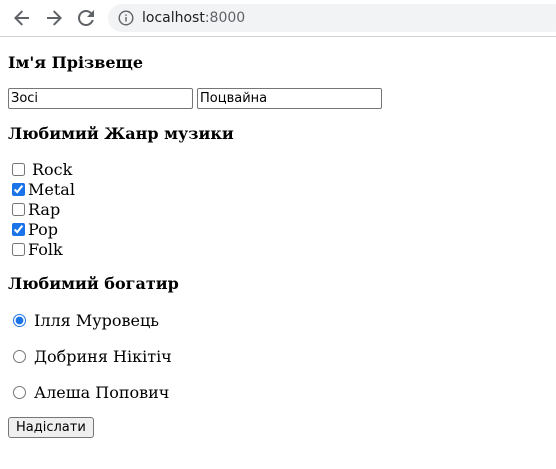 This screenshot has width=556, height=469. I want to click on genre-label-pop: Pop, so click(43, 229).